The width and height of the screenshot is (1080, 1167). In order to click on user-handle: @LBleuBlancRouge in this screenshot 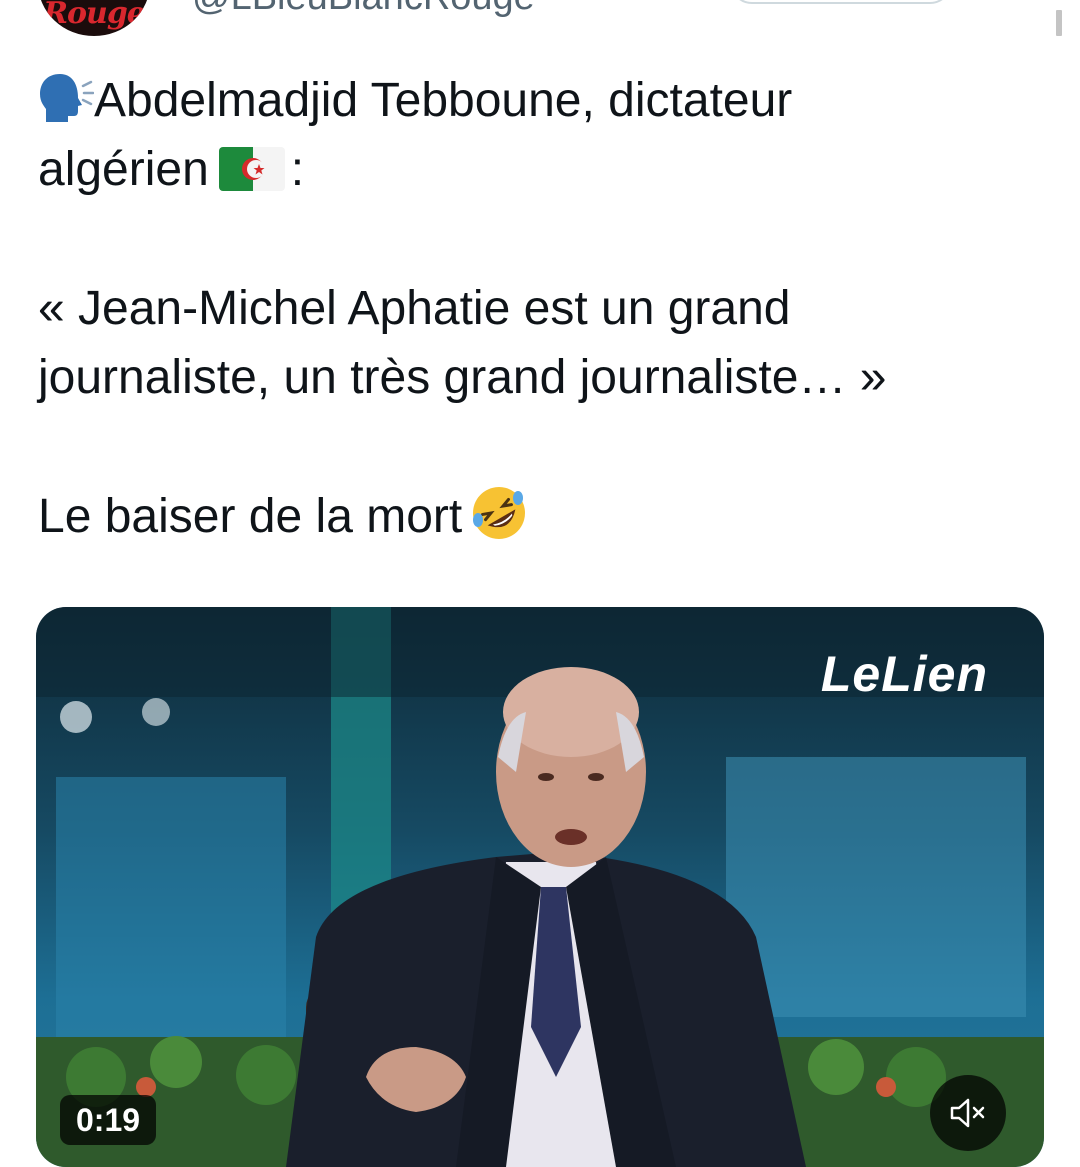, I will do `click(363, 9)`.